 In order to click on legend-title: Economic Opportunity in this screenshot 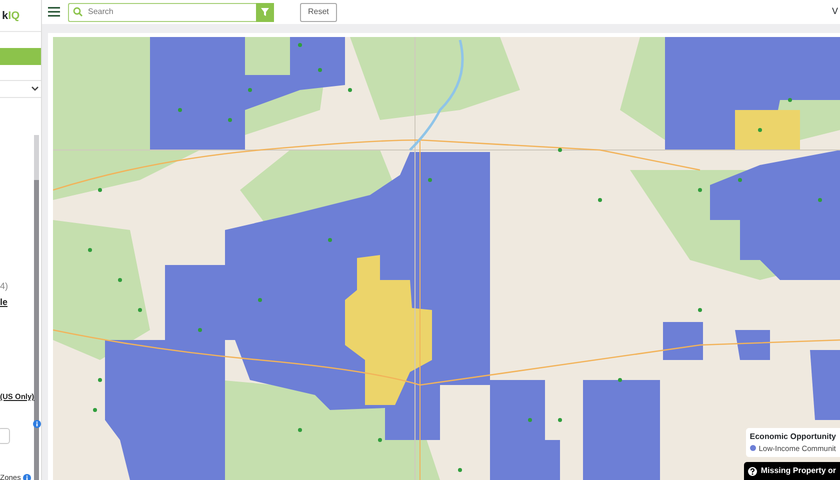, I will do `click(793, 436)`.